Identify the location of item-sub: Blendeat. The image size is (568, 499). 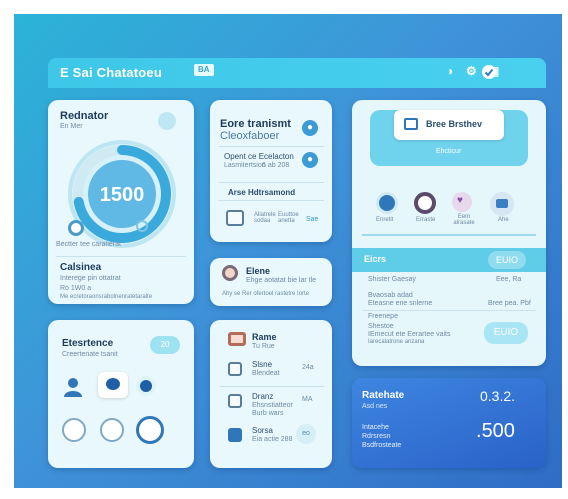
(266, 373).